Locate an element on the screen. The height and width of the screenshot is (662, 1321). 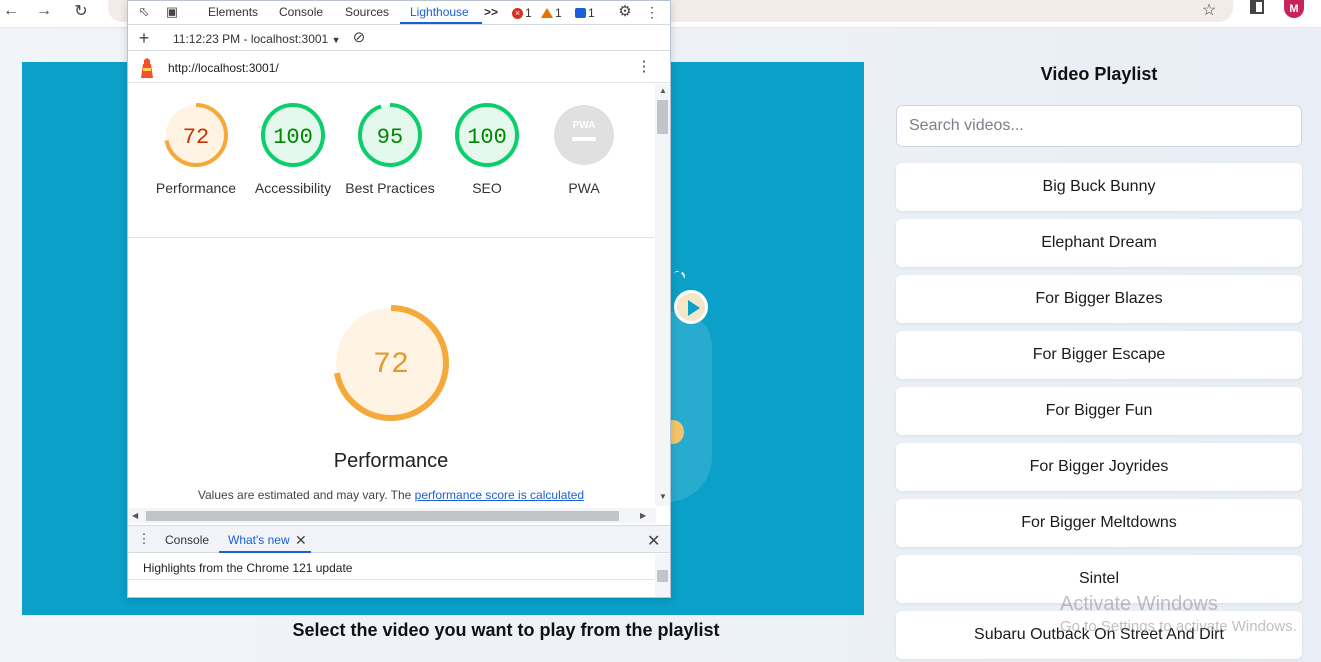
chevron-down-icon: ▼ is located at coordinates (336, 40).